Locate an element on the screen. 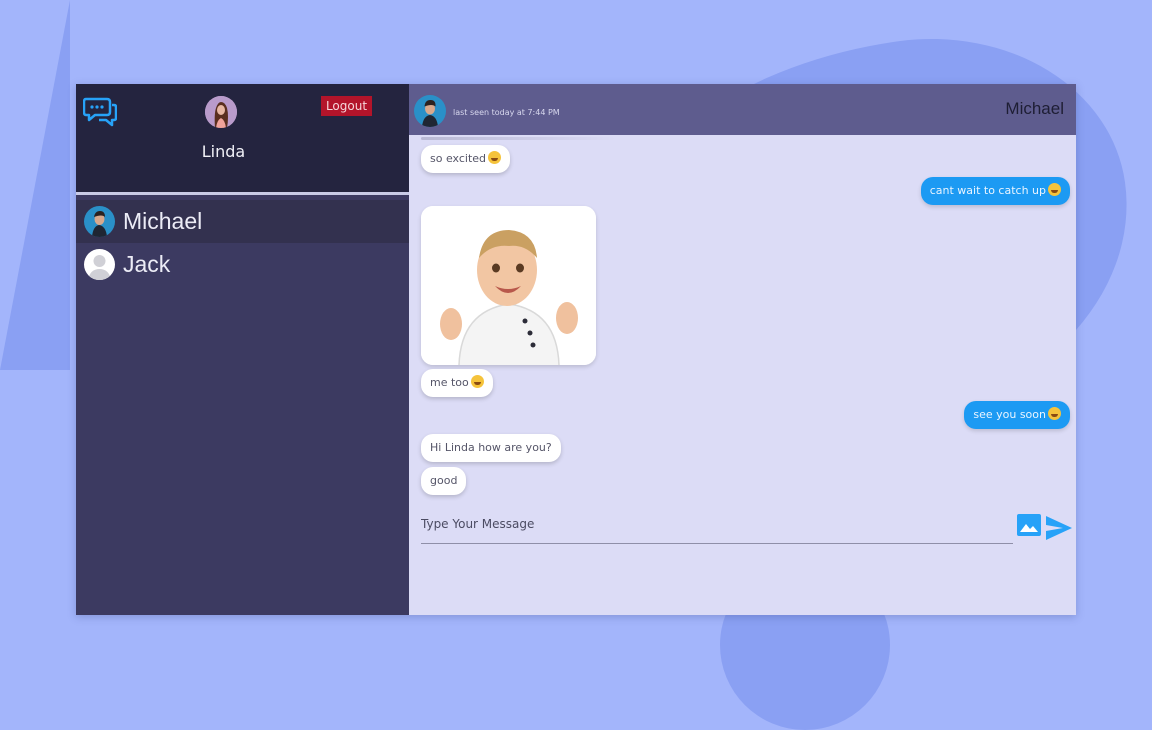 This screenshot has height=730, width=1152. contact-name: Michael is located at coordinates (163, 221).